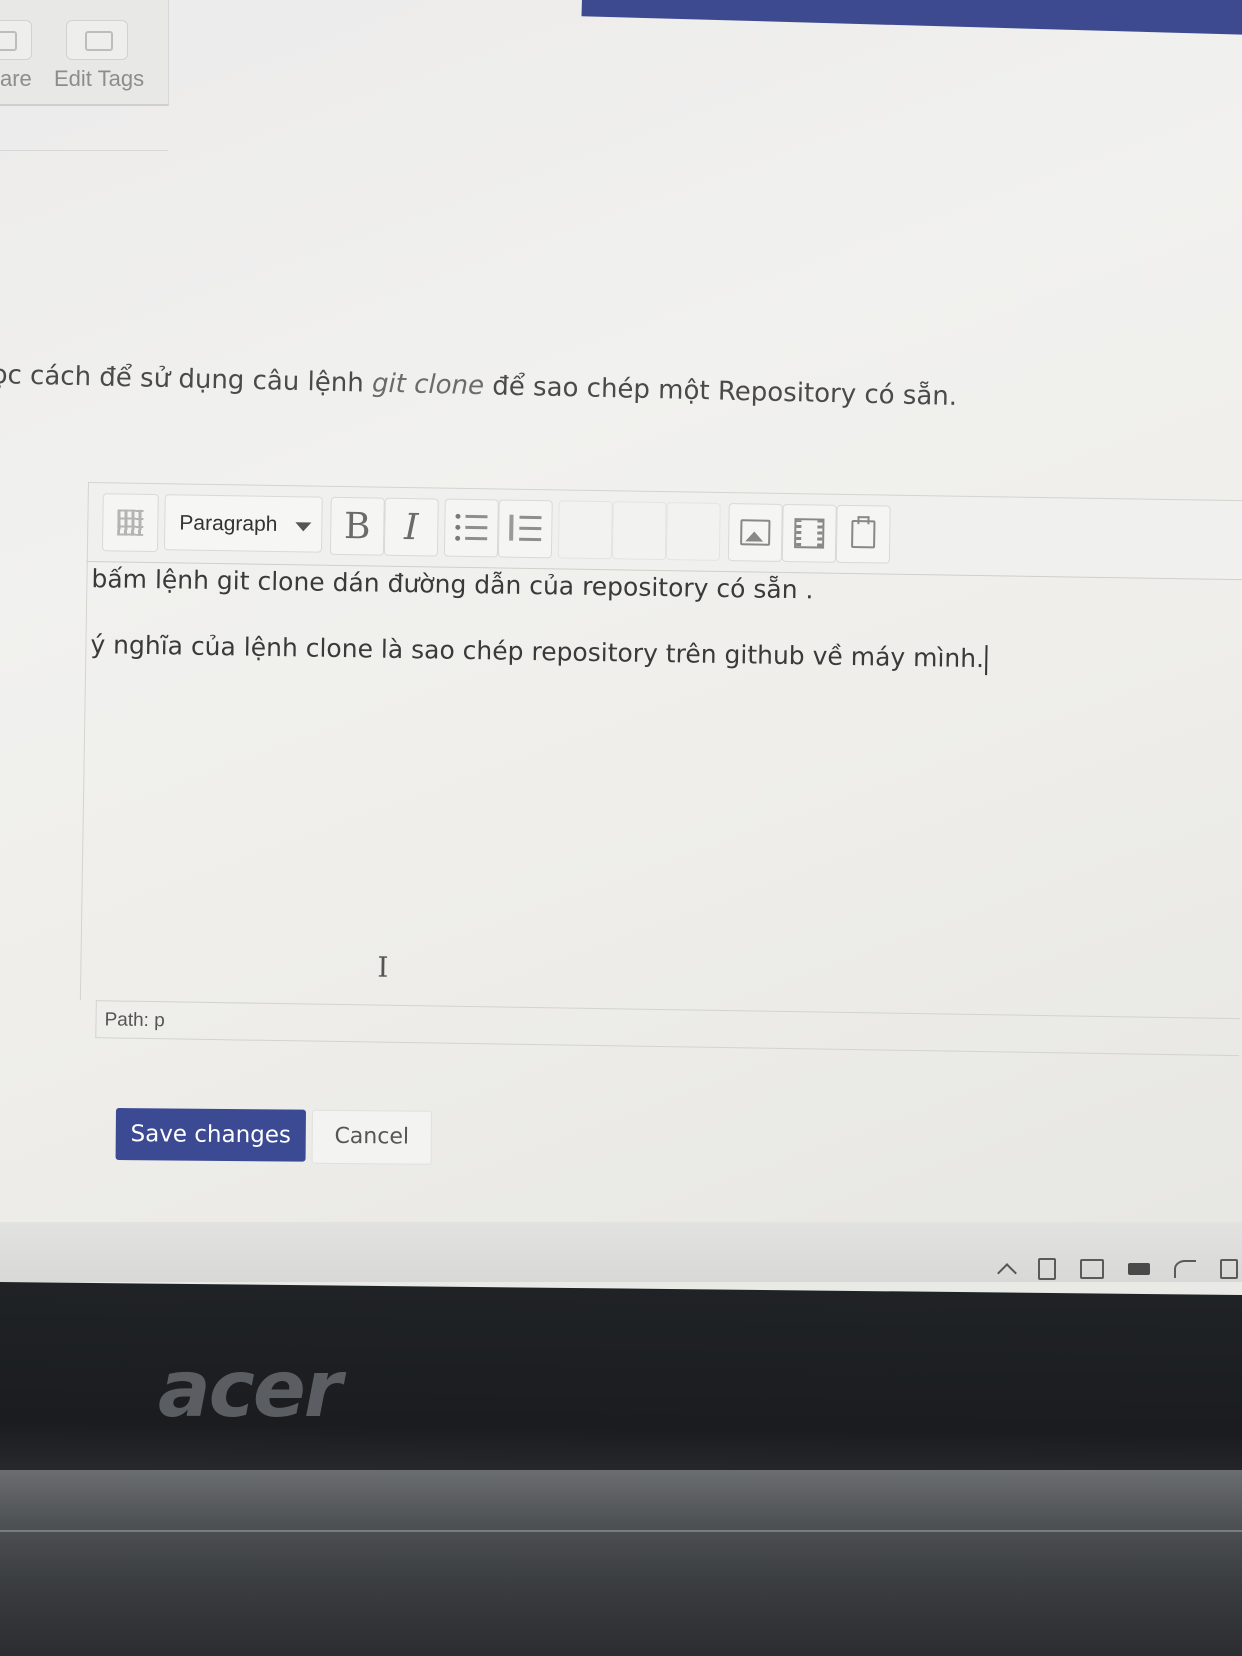 The image size is (1242, 1656). I want to click on cancel-button: Cancel, so click(371, 1137).